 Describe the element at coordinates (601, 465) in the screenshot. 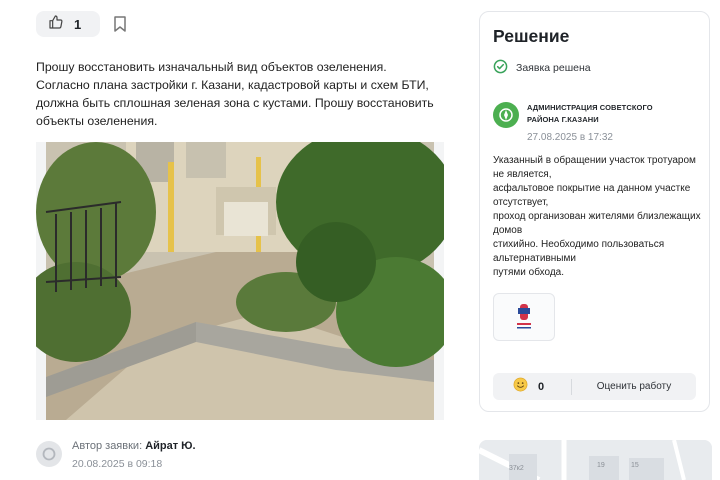

I see `map-label: 19` at that location.